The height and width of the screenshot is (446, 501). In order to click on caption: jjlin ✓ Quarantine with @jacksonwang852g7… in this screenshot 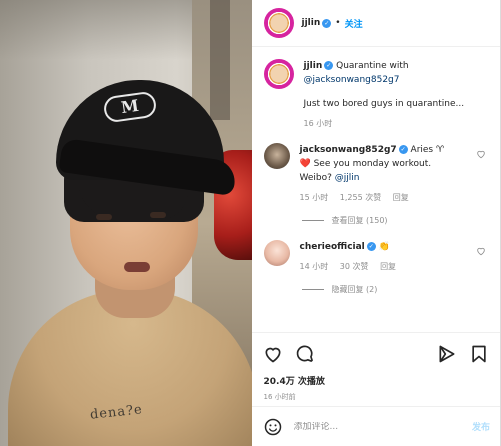, I will do `click(377, 95)`.